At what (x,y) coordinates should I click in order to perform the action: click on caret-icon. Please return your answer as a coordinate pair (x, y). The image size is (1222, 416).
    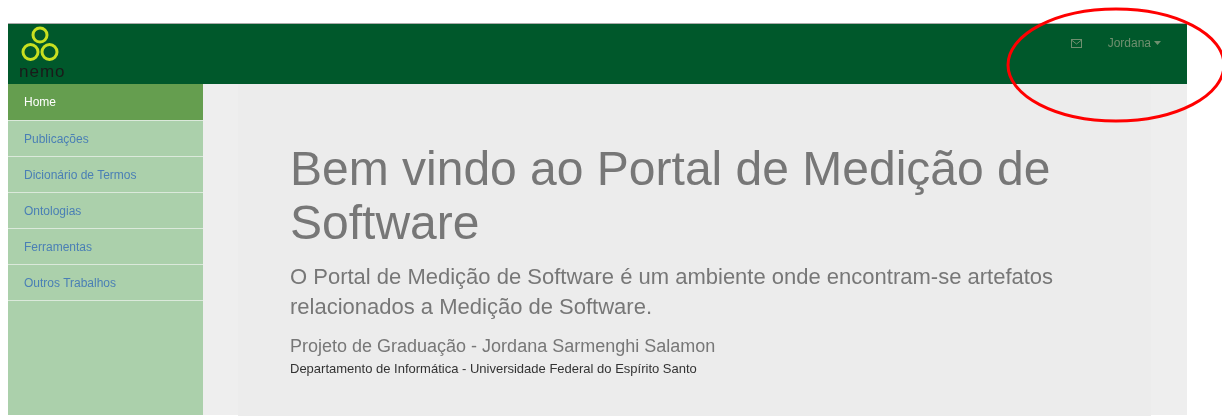
    Looking at the image, I should click on (1157, 43).